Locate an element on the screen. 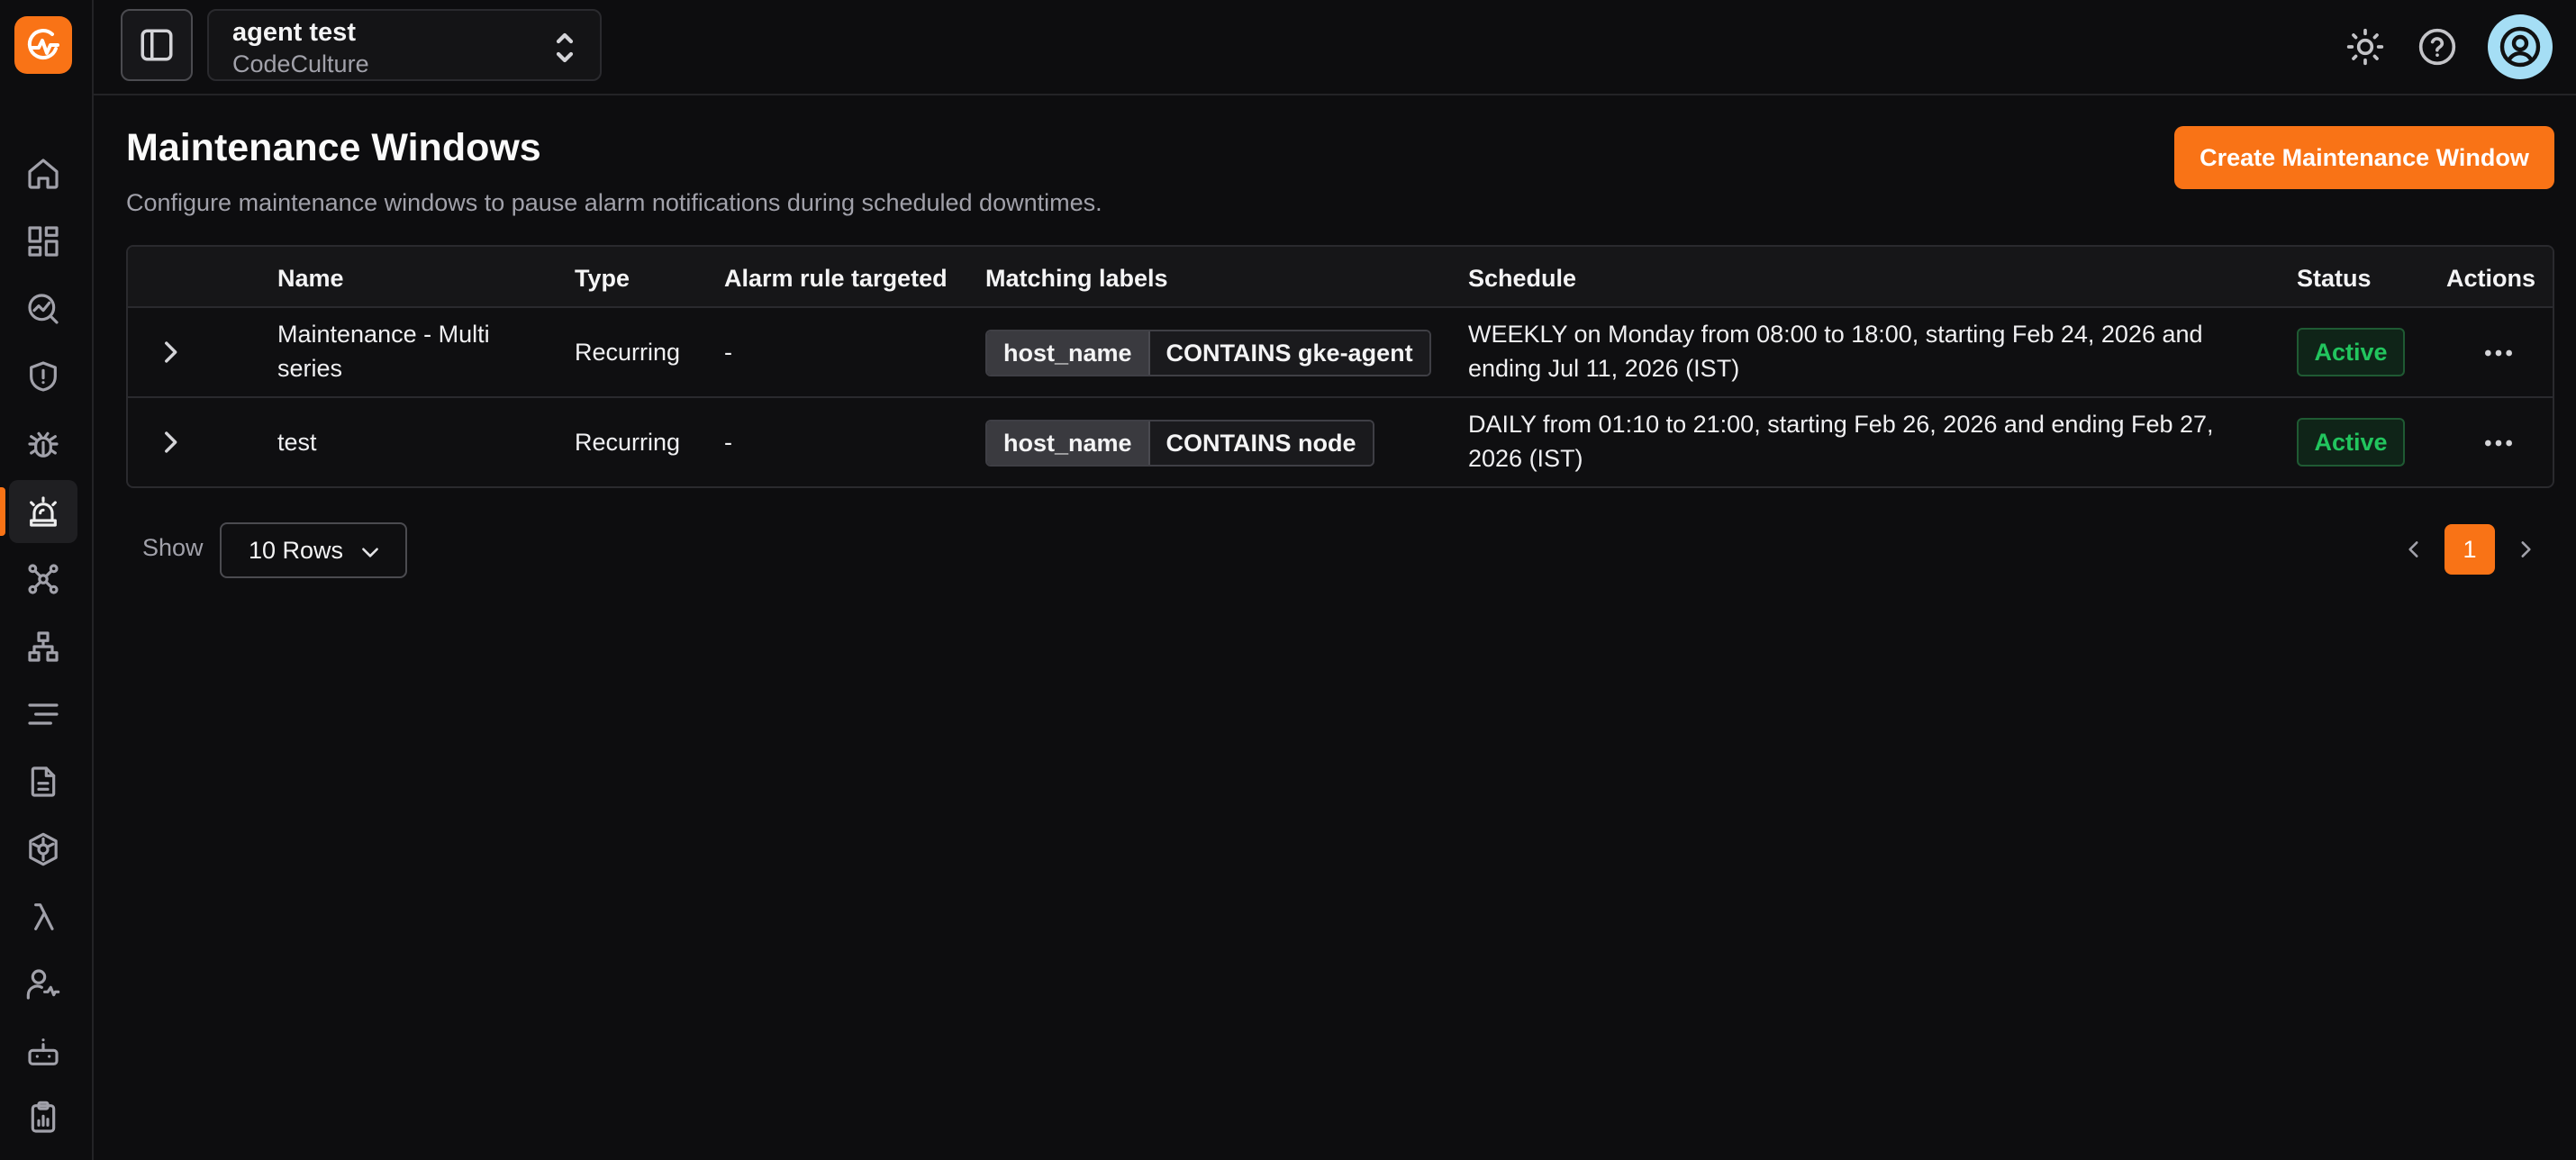  chevron-left-icon is located at coordinates (2413, 549).